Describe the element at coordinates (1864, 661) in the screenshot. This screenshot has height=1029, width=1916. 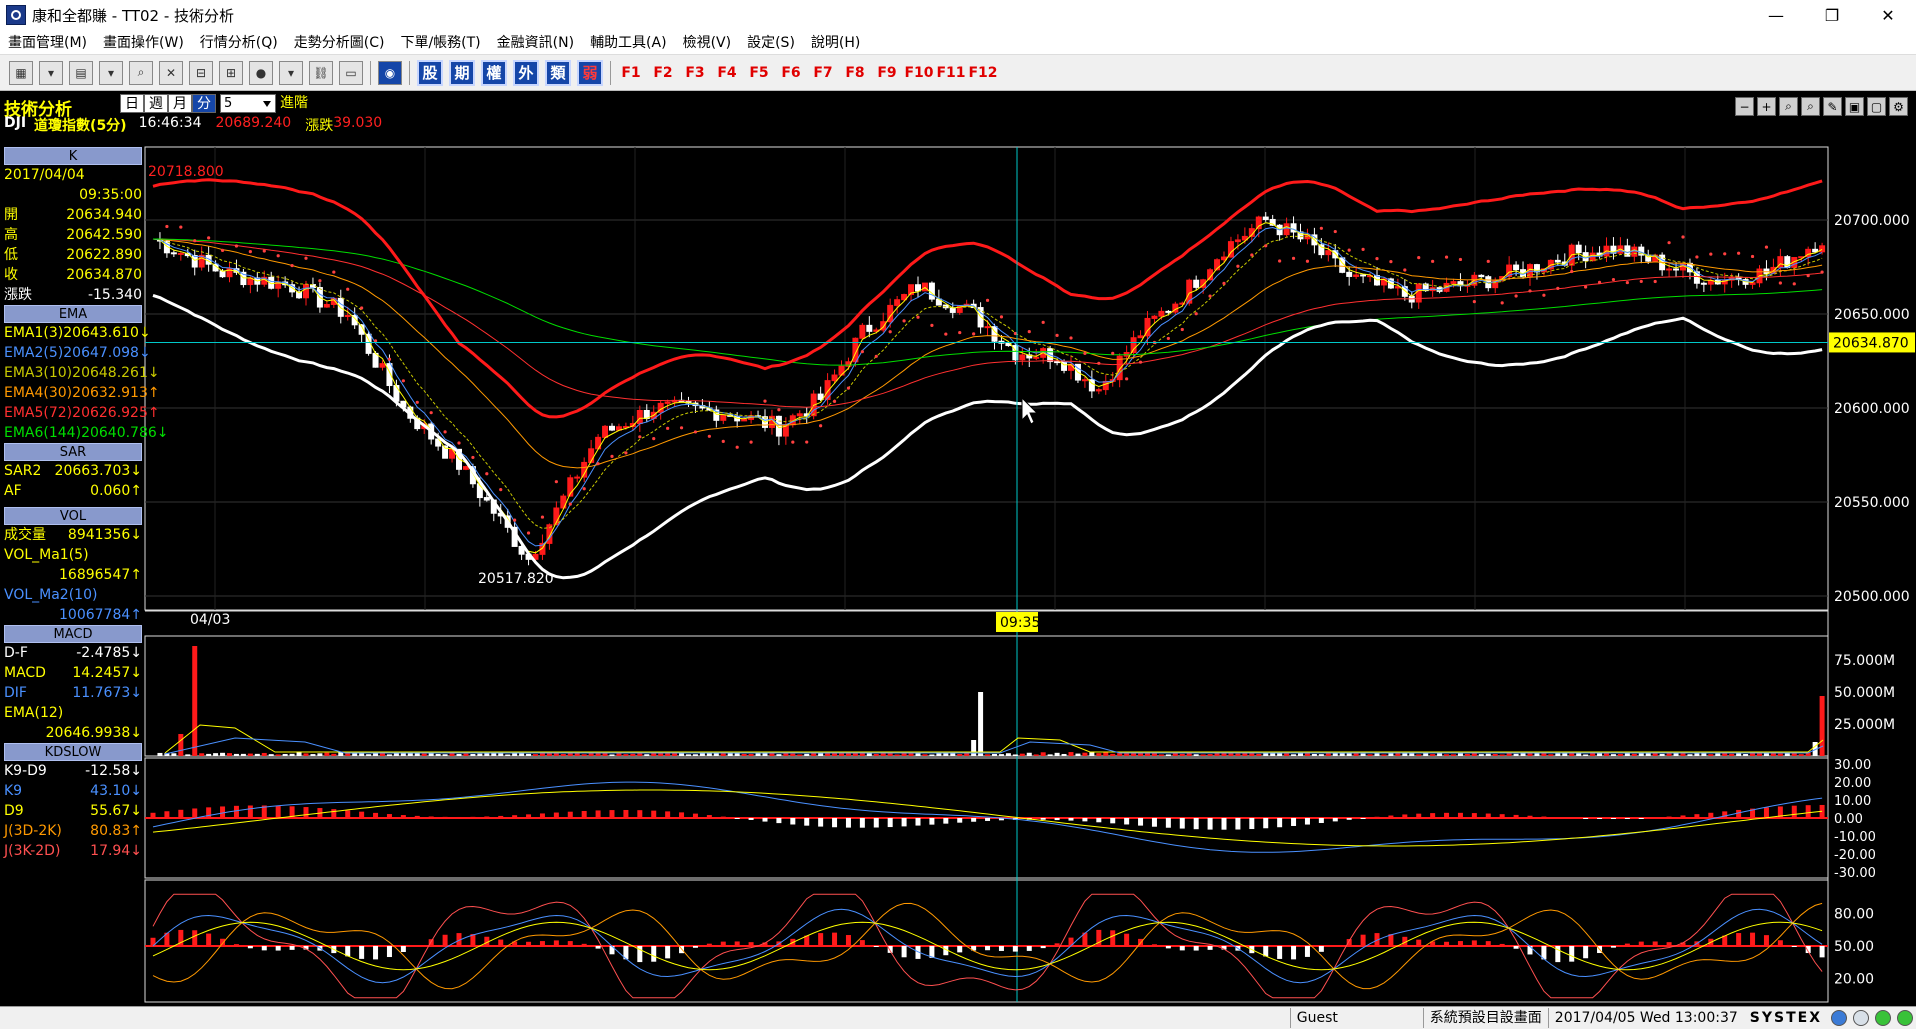
I see `volume-tick-label: 75.000M` at that location.